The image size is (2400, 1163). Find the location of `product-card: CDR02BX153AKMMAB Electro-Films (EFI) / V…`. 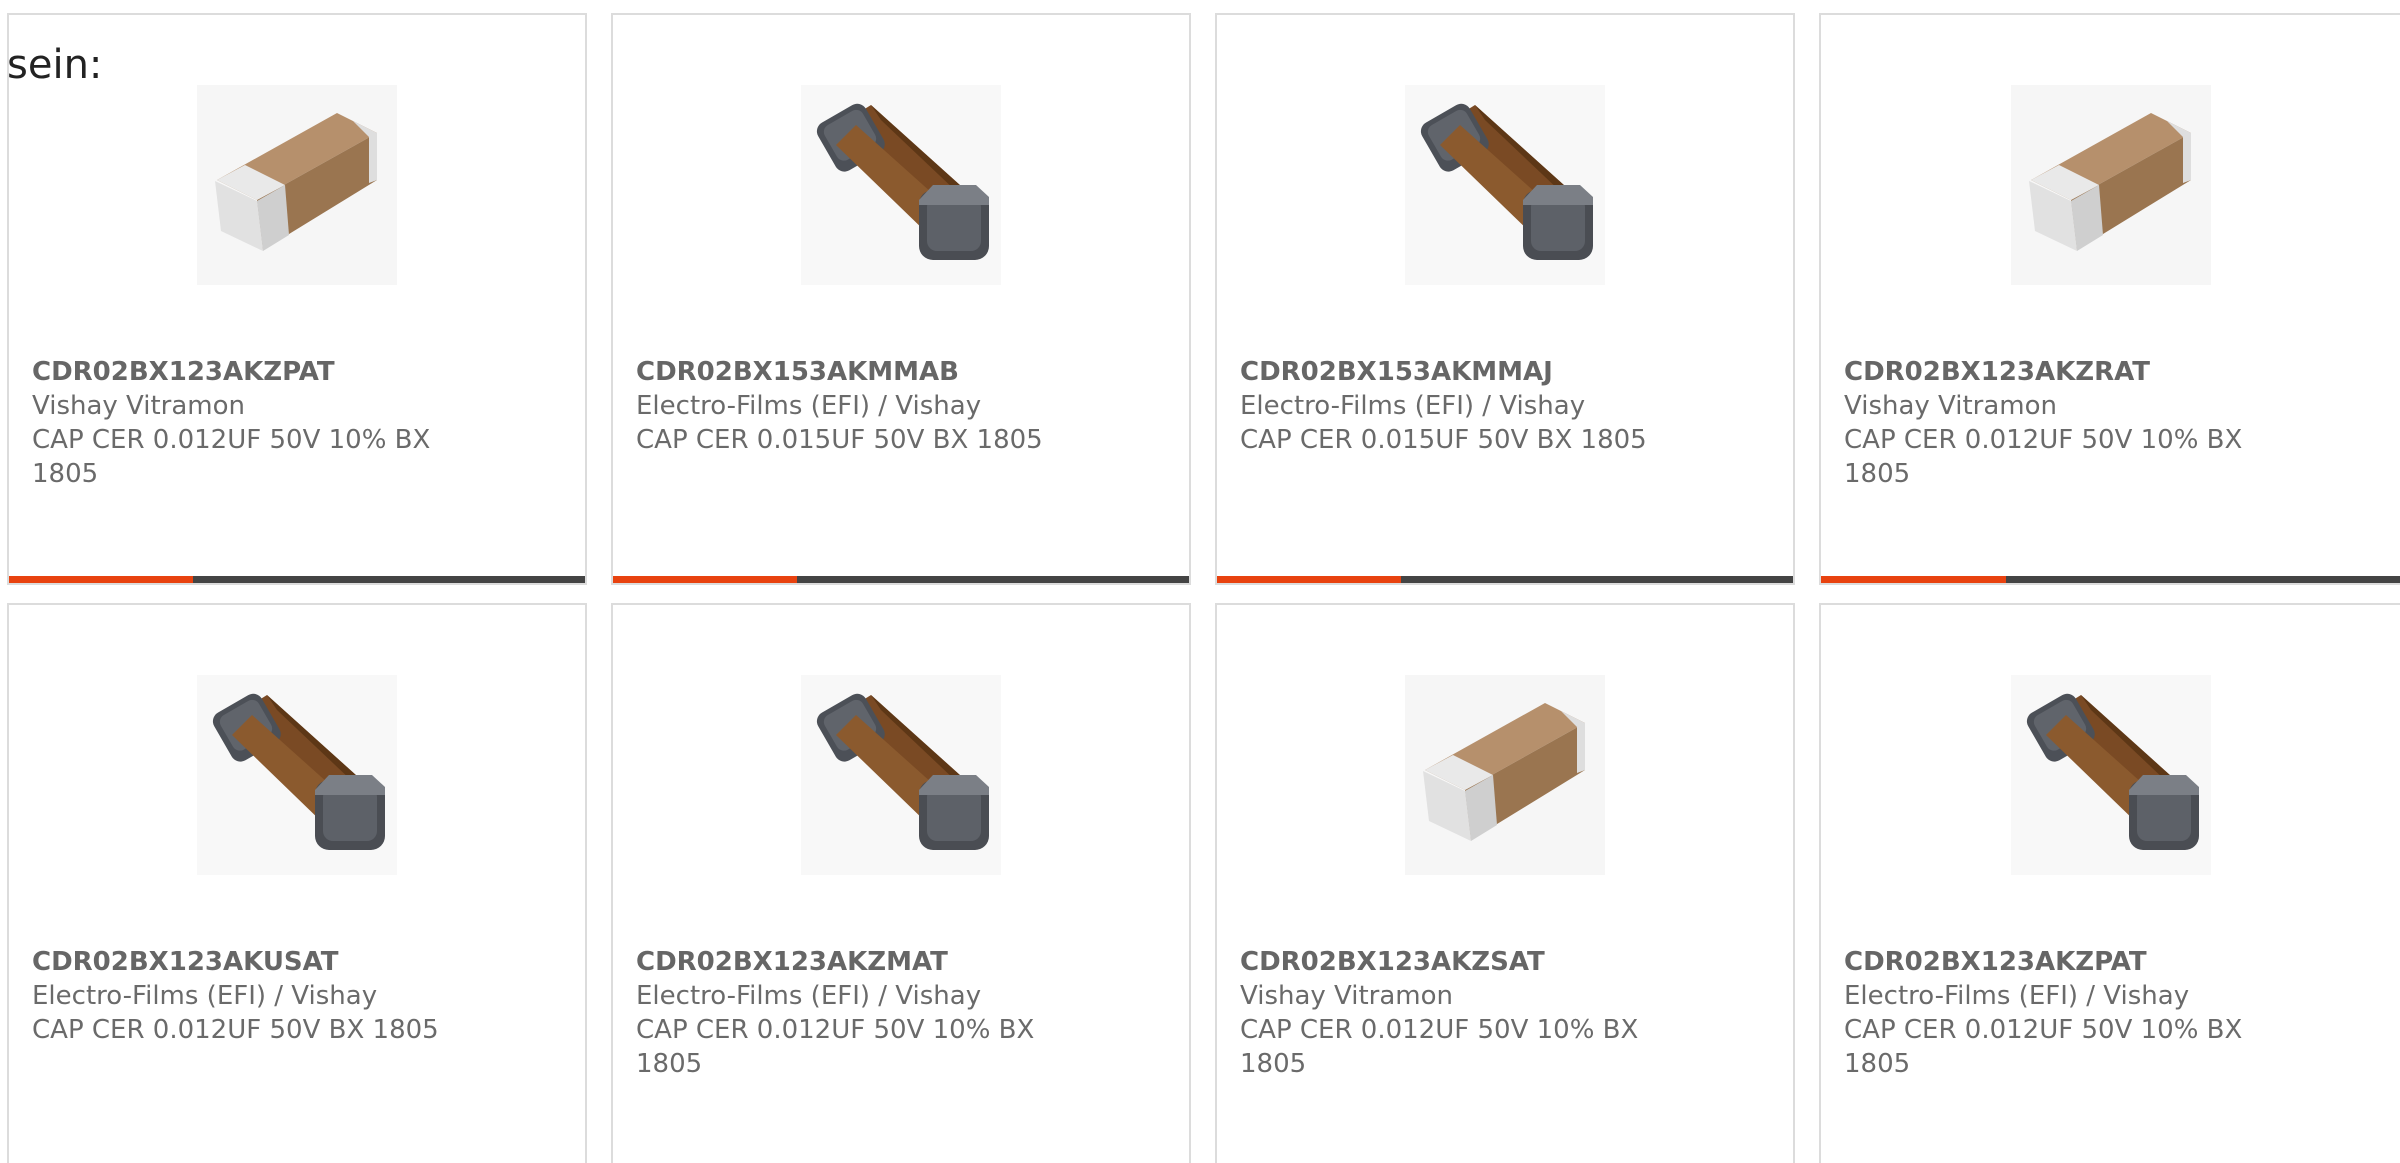

product-card: CDR02BX153AKMMAB Electro-Films (EFI) / V… is located at coordinates (901, 299).